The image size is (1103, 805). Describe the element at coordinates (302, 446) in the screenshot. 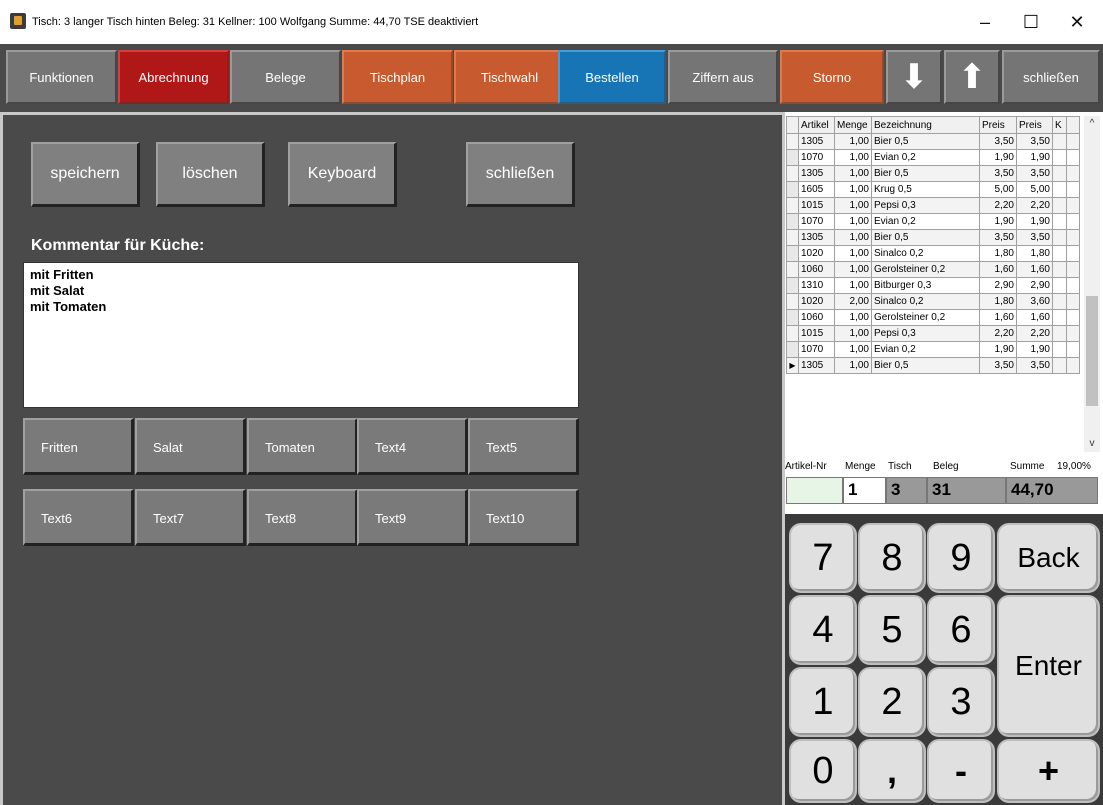

I see `text-button-tomaten: Tomaten` at that location.